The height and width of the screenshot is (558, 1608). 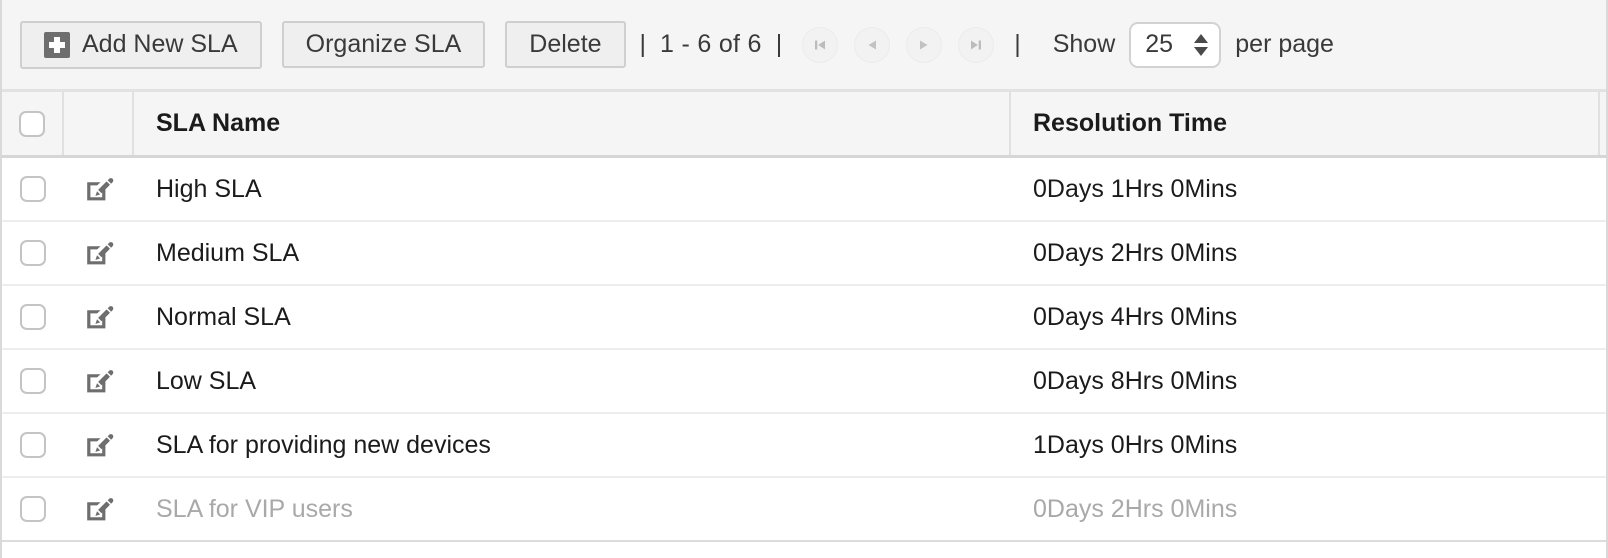 I want to click on edit-header-cell, so click(x=99, y=123).